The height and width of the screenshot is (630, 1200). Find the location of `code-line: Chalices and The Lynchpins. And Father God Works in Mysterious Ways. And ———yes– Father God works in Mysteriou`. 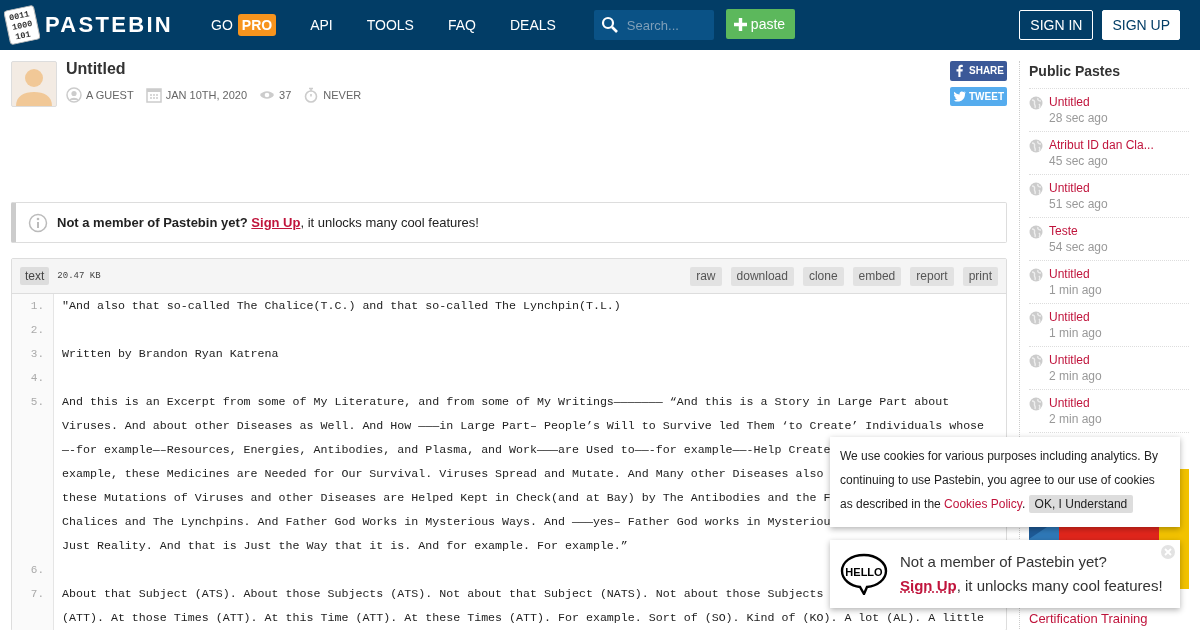

code-line: Chalices and The Lynchpins. And Father God Works in Mysterious Ways. And ———yes– Father God works in Mysteriou is located at coordinates (446, 522).